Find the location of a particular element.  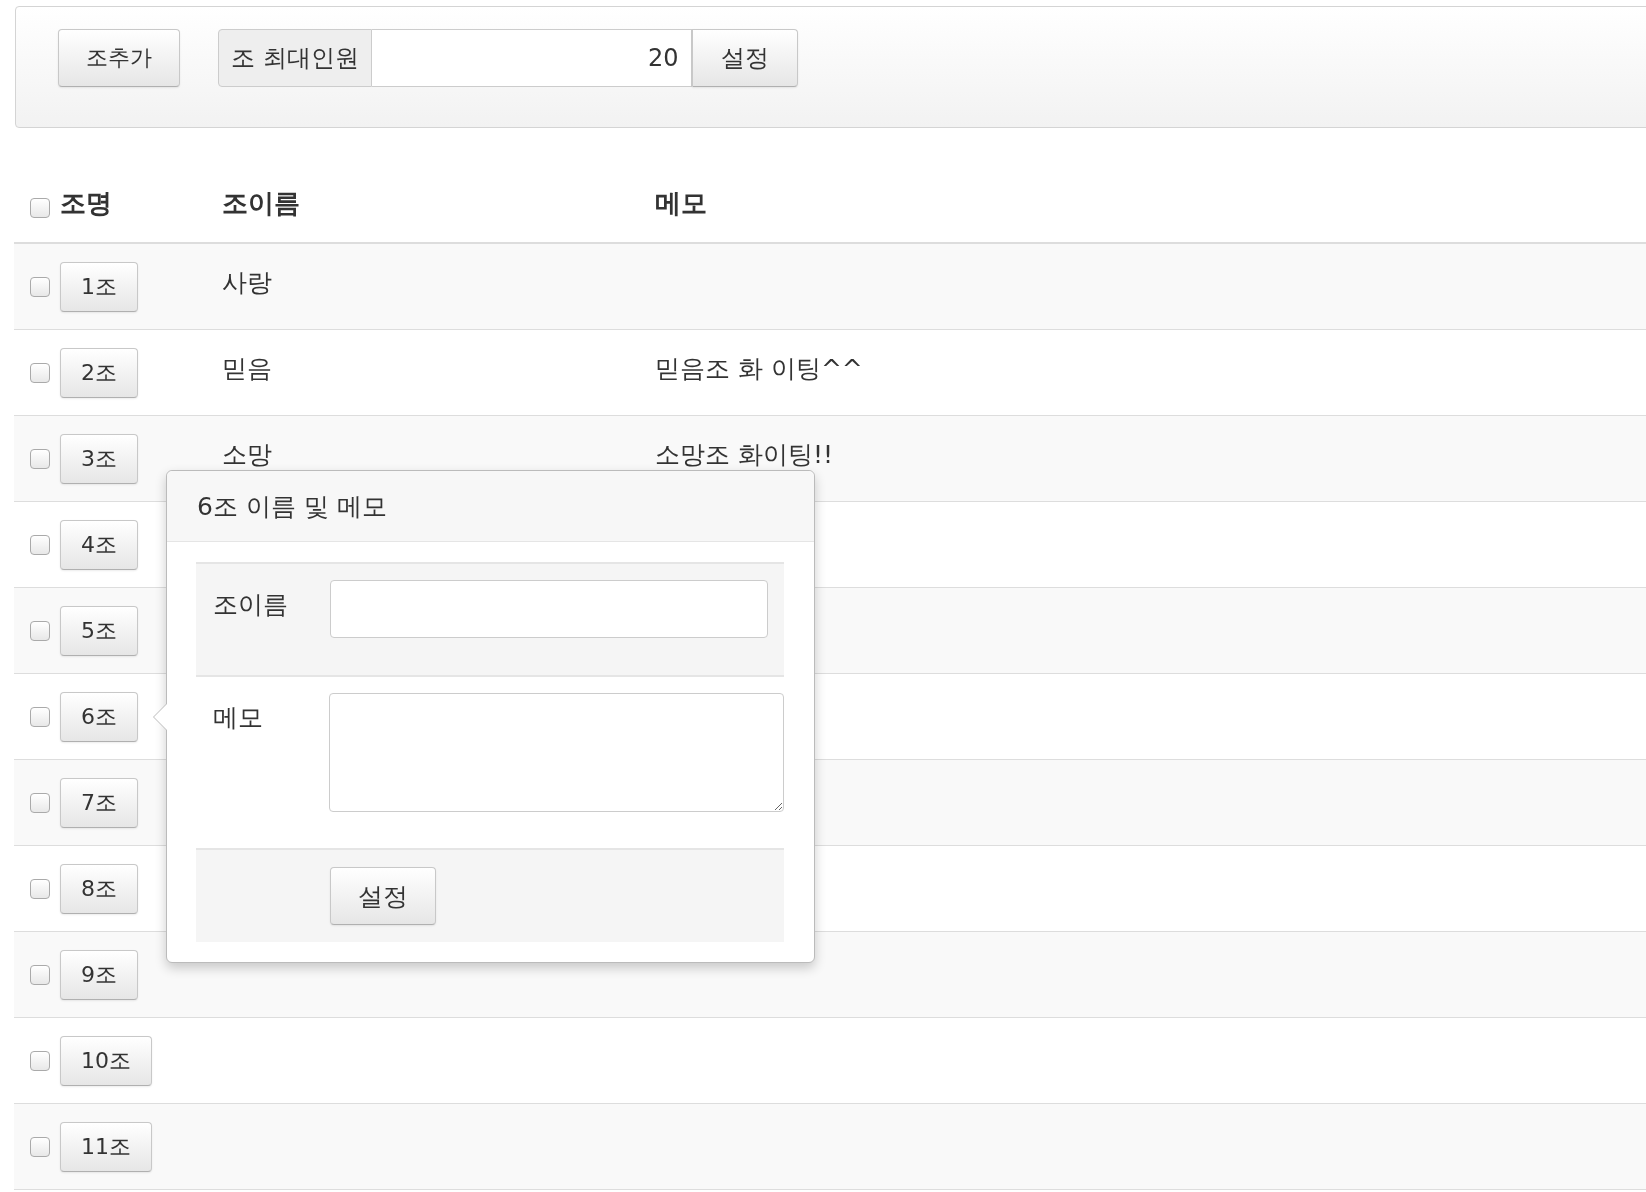

max-members-field: 20 is located at coordinates (531, 58).